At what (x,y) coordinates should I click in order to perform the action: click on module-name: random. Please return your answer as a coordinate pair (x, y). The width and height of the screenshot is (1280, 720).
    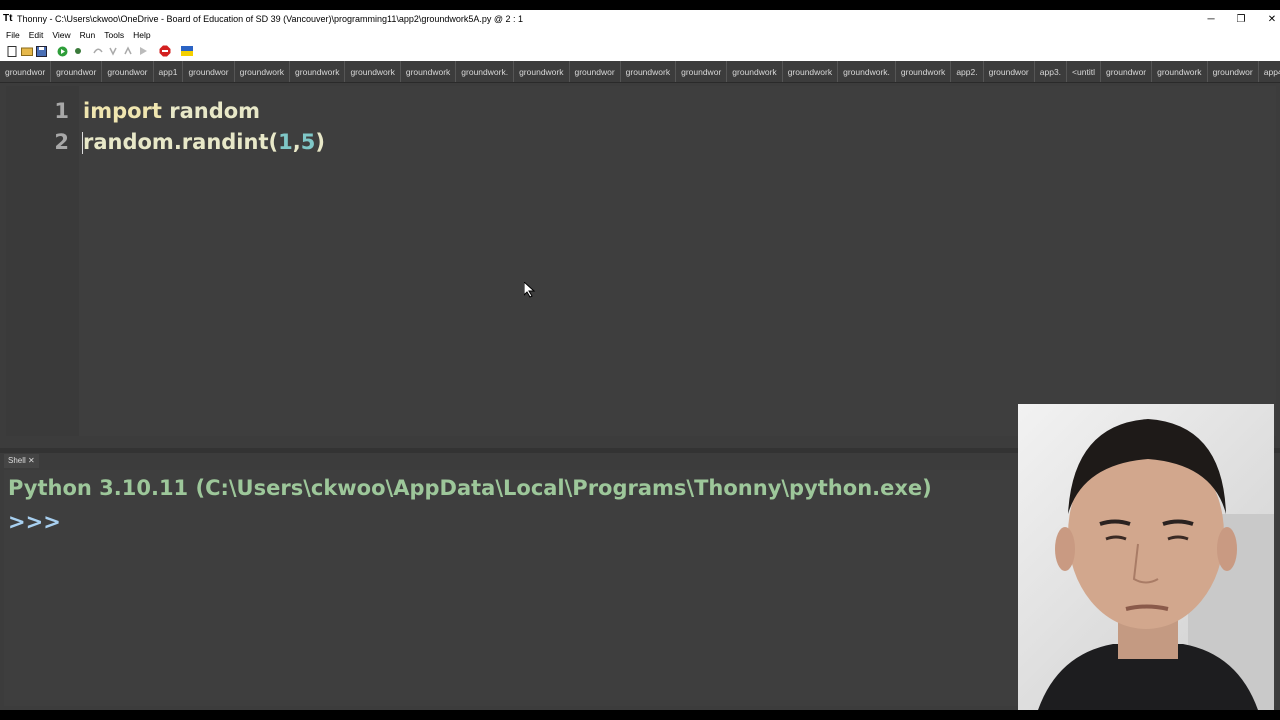
    Looking at the image, I should click on (211, 111).